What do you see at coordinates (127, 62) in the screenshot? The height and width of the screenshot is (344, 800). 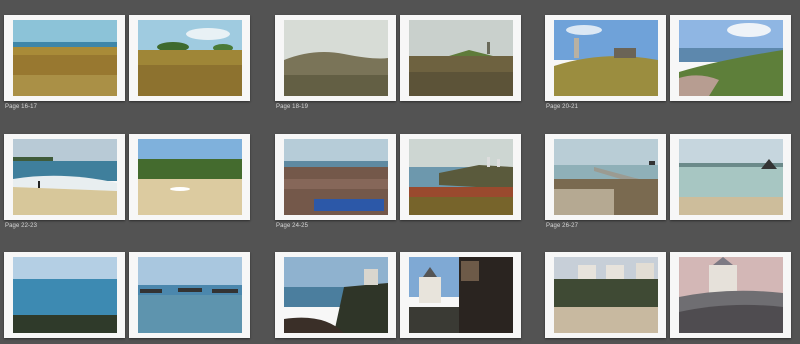 I see `spread-tile: Page 16-17` at bounding box center [127, 62].